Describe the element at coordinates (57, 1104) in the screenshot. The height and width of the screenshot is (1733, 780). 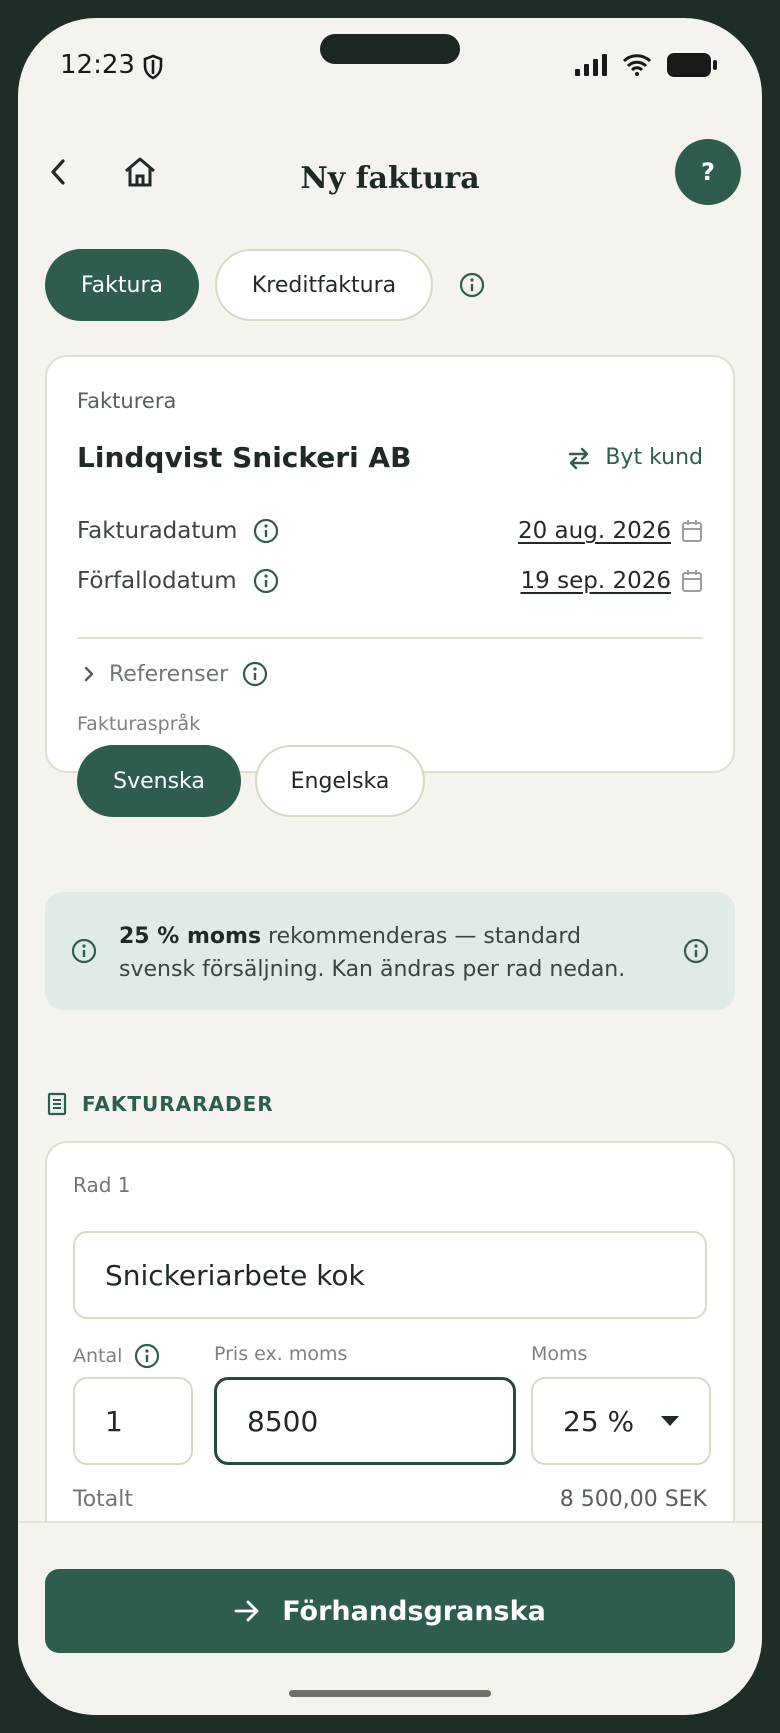
I see `receipt-icon` at that location.